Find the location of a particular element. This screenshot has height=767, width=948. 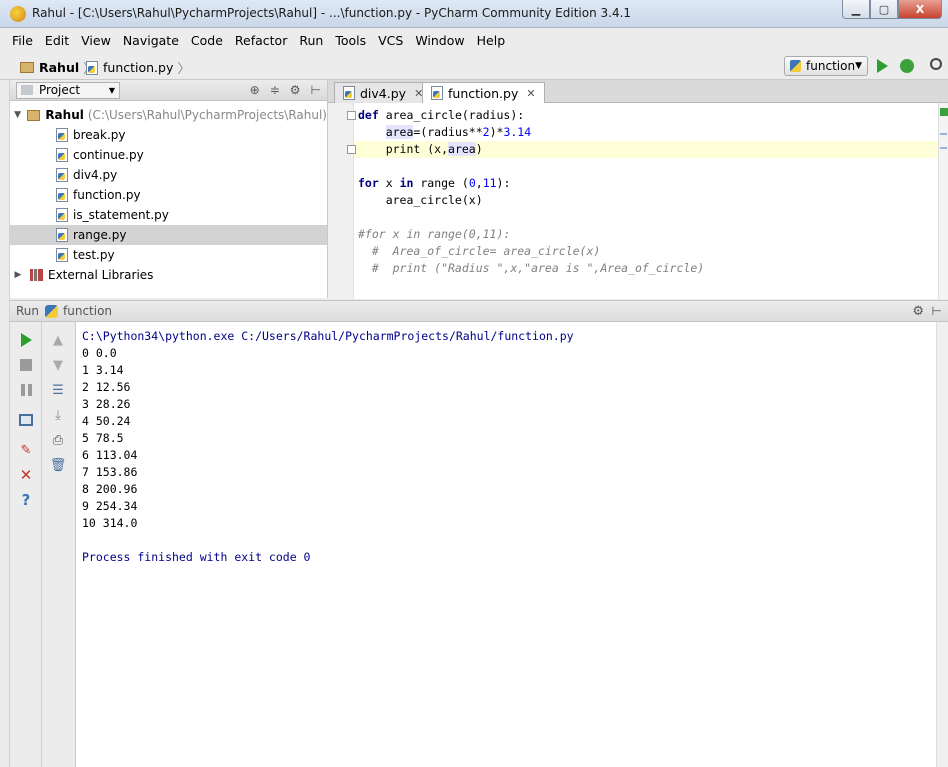

soft-wrap-button: ☰ is located at coordinates (58, 390).